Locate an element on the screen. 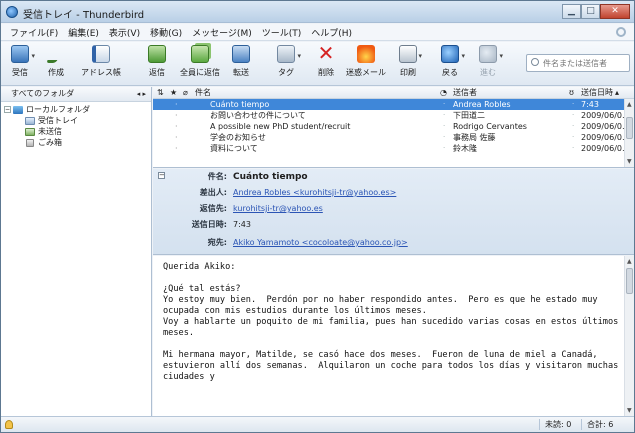 The height and width of the screenshot is (433, 635). menu-edit: 編集(E) is located at coordinates (83, 32).